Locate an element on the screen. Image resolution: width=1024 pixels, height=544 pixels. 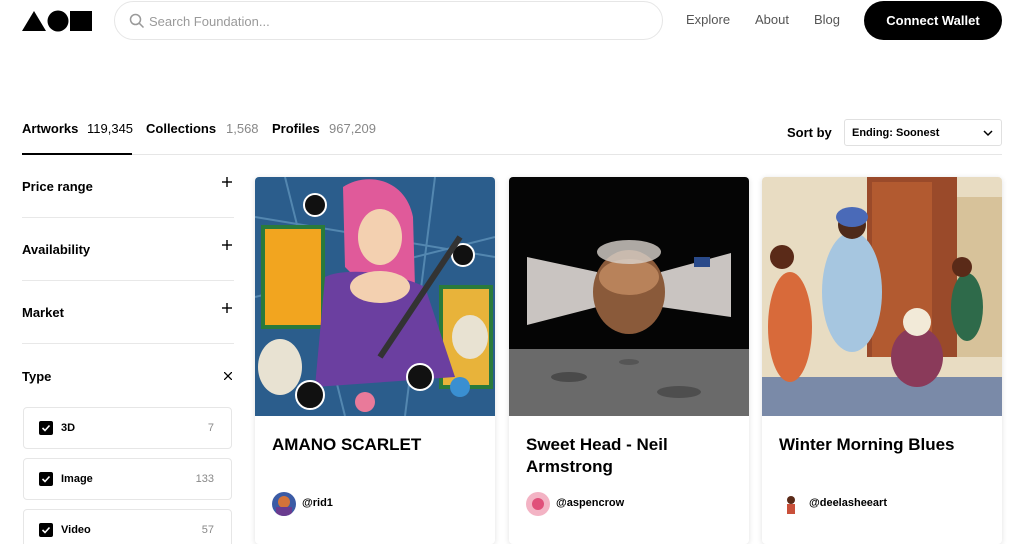
type-option-label: 3D is located at coordinates (68, 428).